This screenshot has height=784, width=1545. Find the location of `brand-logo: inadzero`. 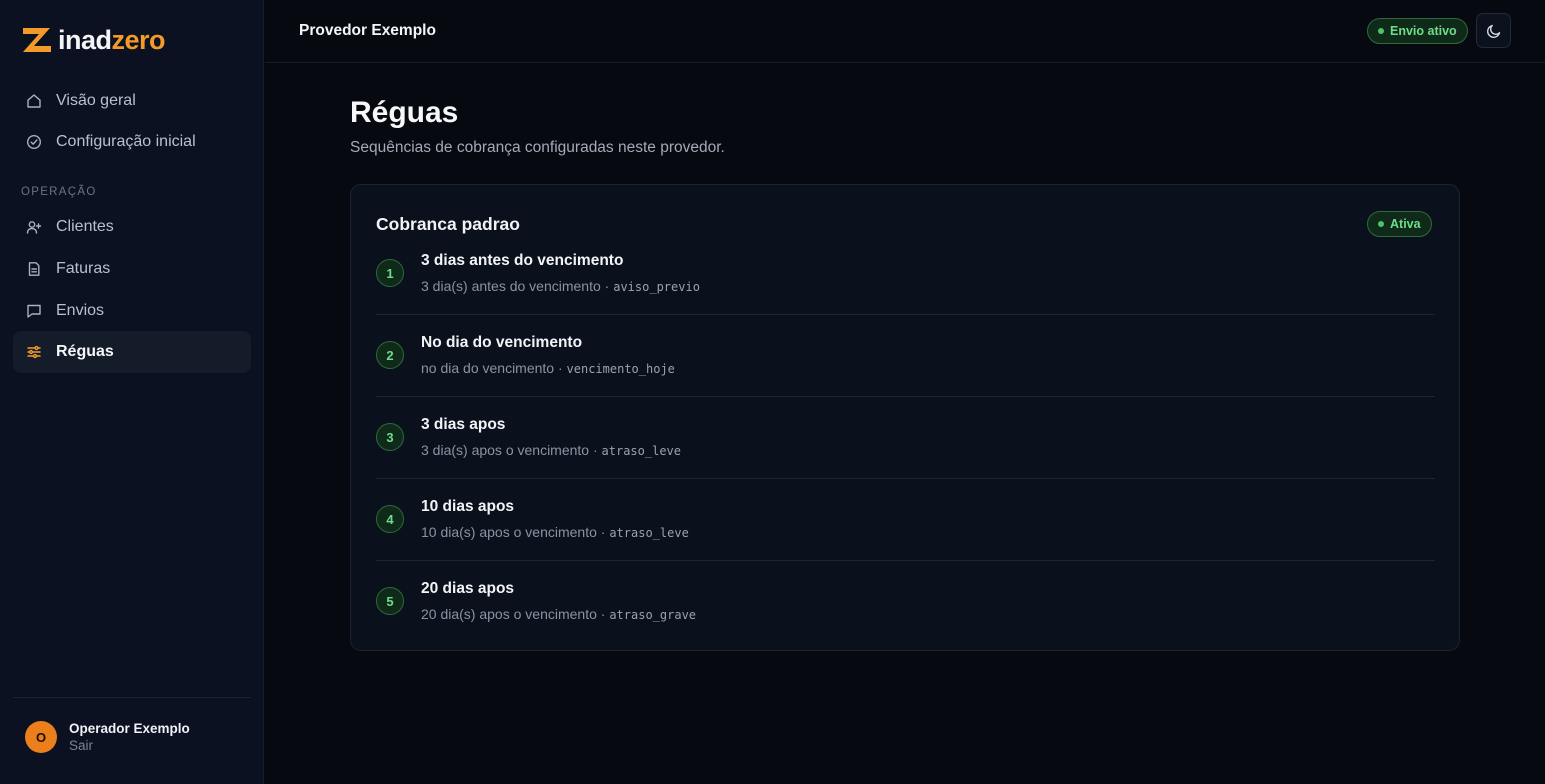

brand-logo: inadzero is located at coordinates (93, 40).